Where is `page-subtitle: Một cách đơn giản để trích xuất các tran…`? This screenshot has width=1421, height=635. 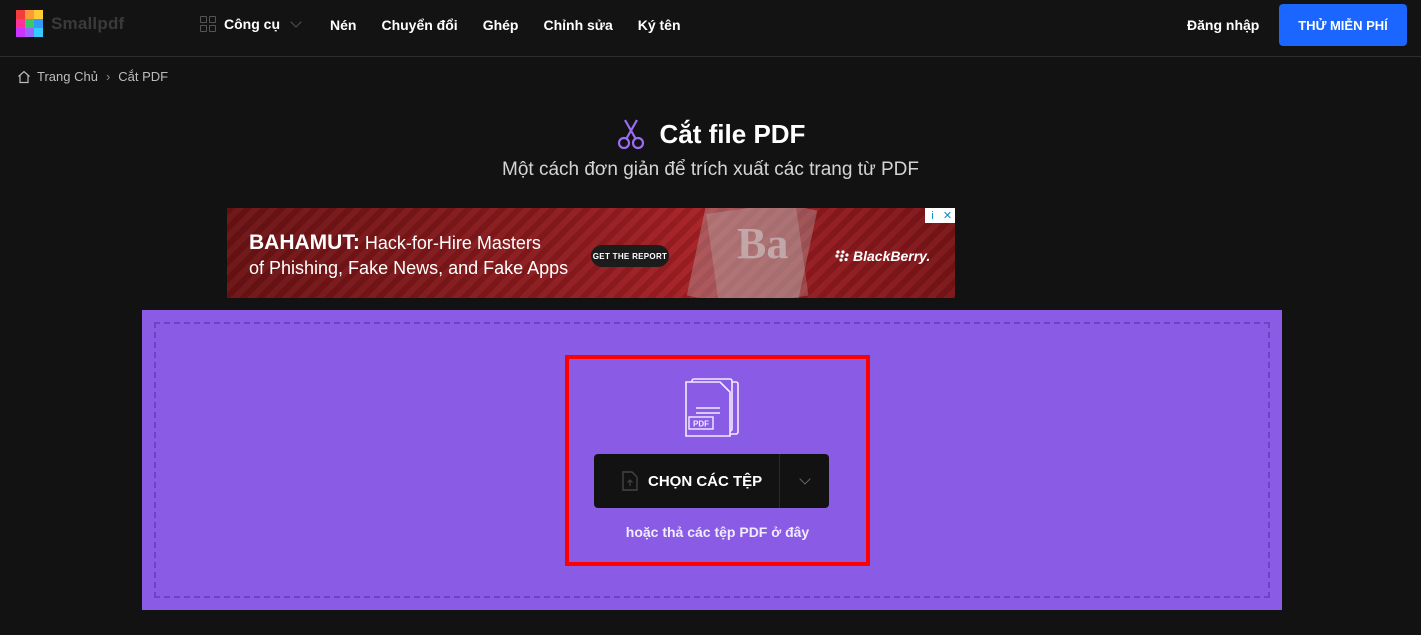 page-subtitle: Một cách đơn giản để trích xuất các tran… is located at coordinates (710, 169).